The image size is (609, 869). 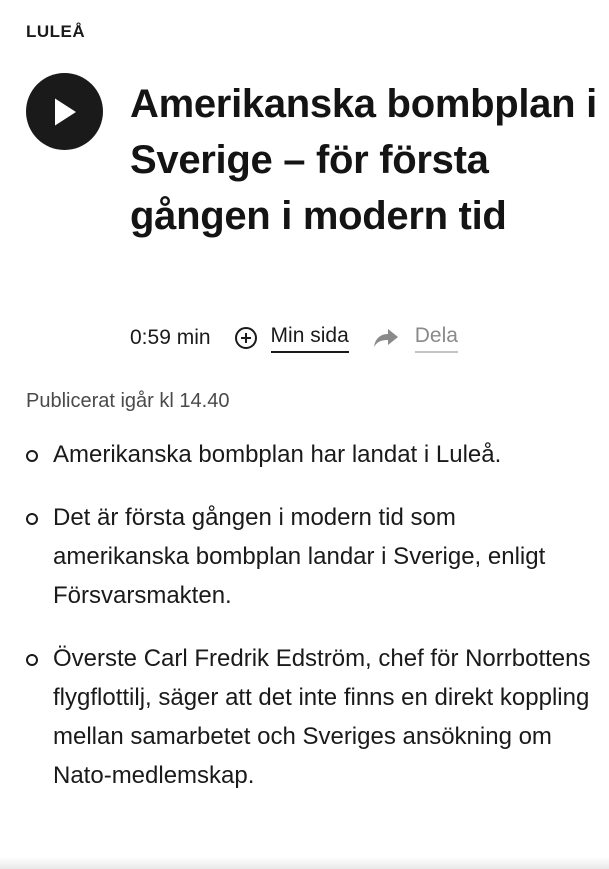 What do you see at coordinates (309, 338) in the screenshot?
I see `add-to-my-page-label: Min sida` at bounding box center [309, 338].